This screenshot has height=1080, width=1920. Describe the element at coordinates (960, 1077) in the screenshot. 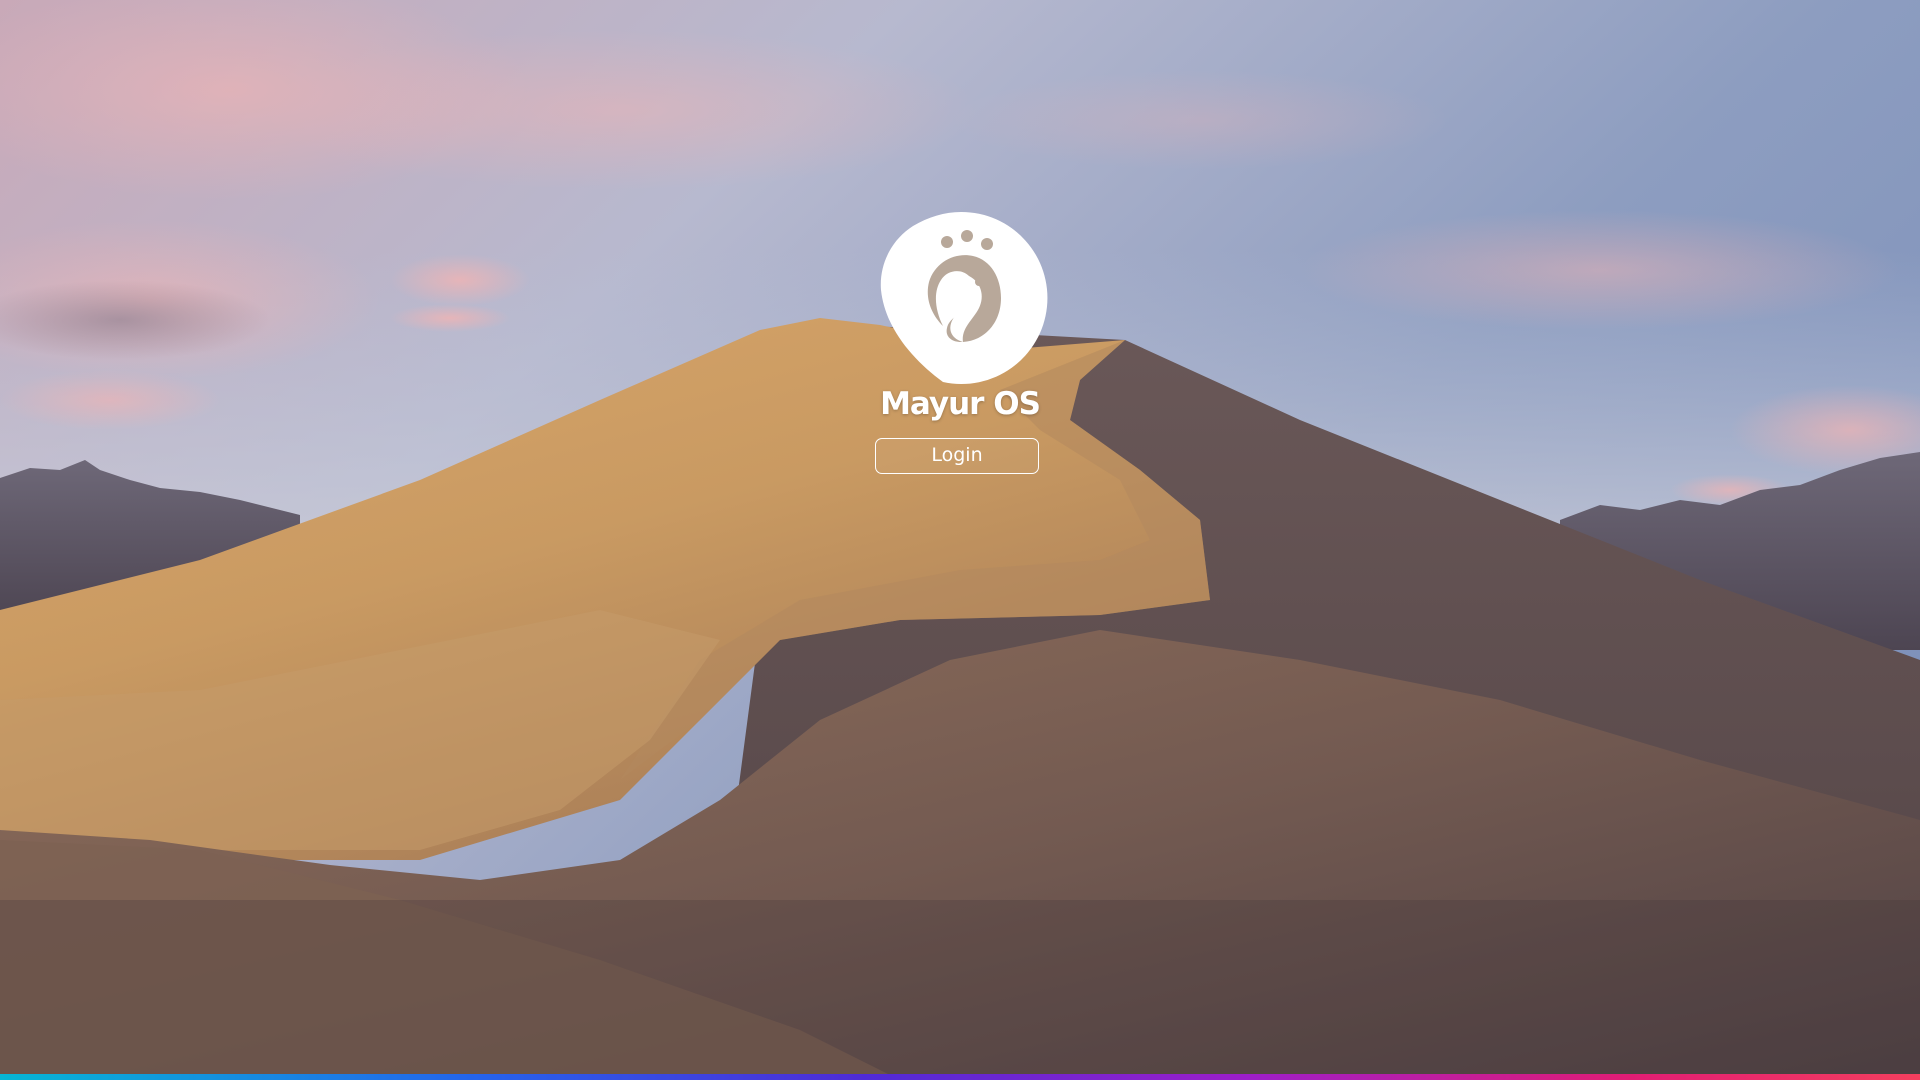

I see `bottom-gradient-bar` at that location.